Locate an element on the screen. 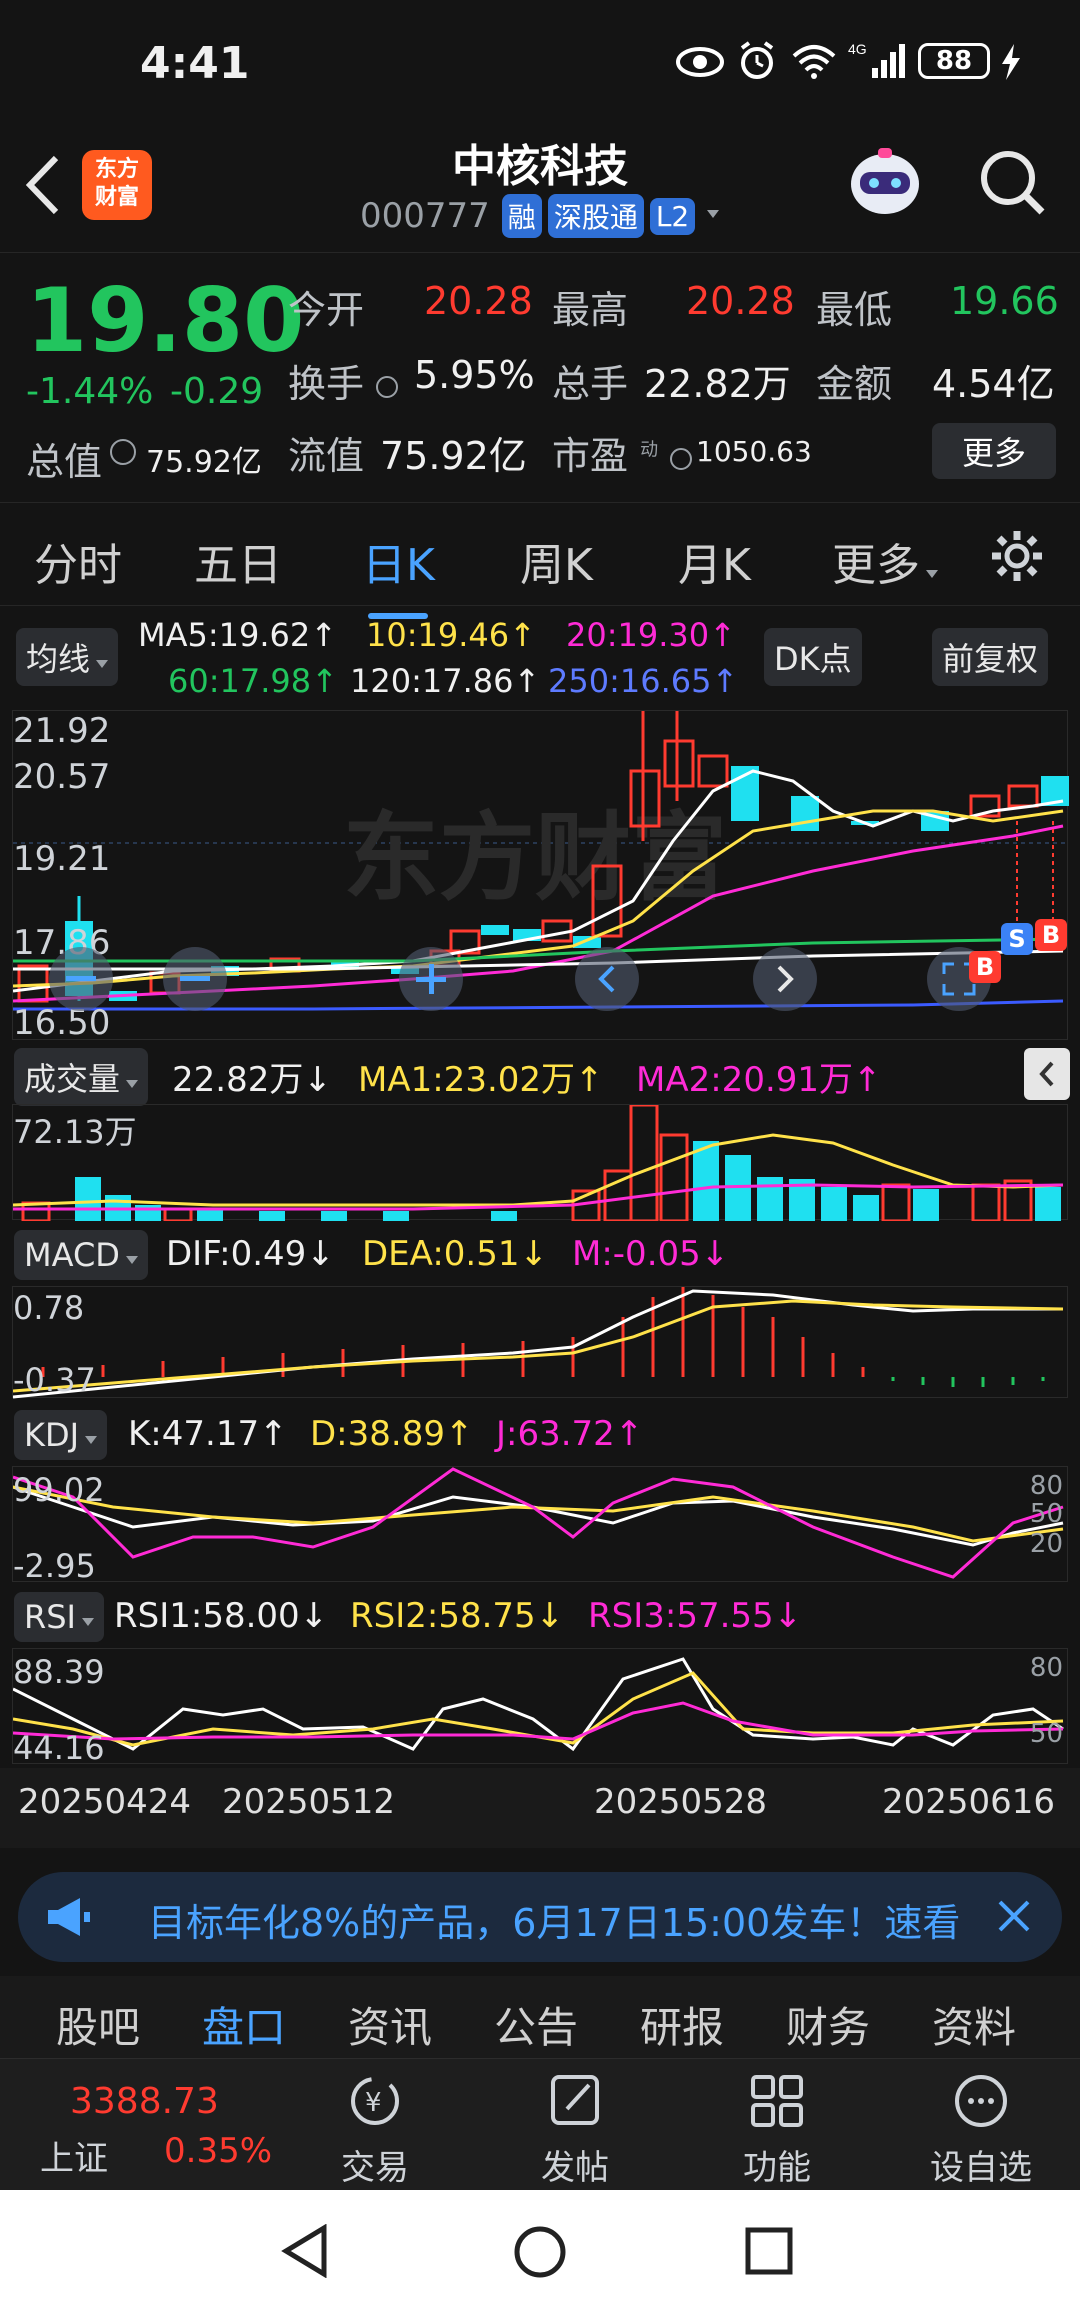 The image size is (1080, 2310). section-tab-profile: 资料 is located at coordinates (974, 2024).